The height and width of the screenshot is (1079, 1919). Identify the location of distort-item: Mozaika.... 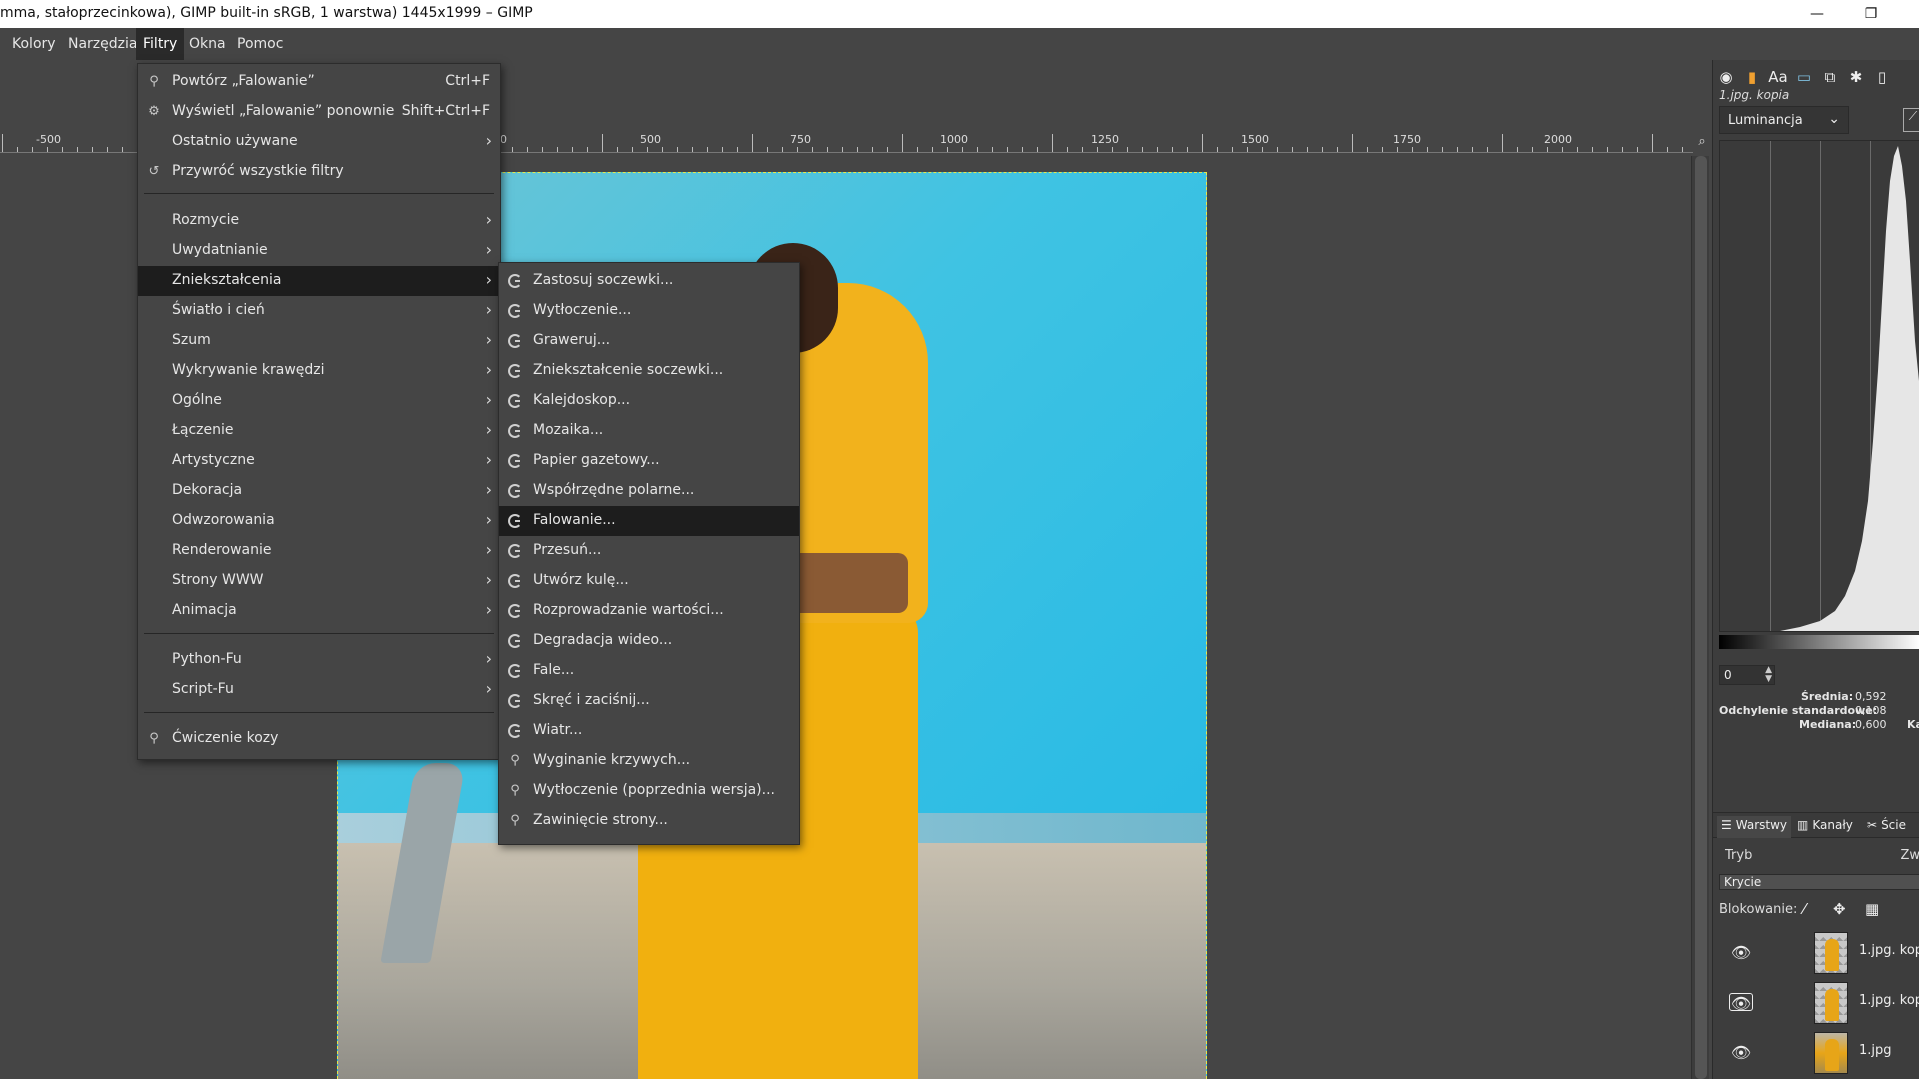
(649, 431).